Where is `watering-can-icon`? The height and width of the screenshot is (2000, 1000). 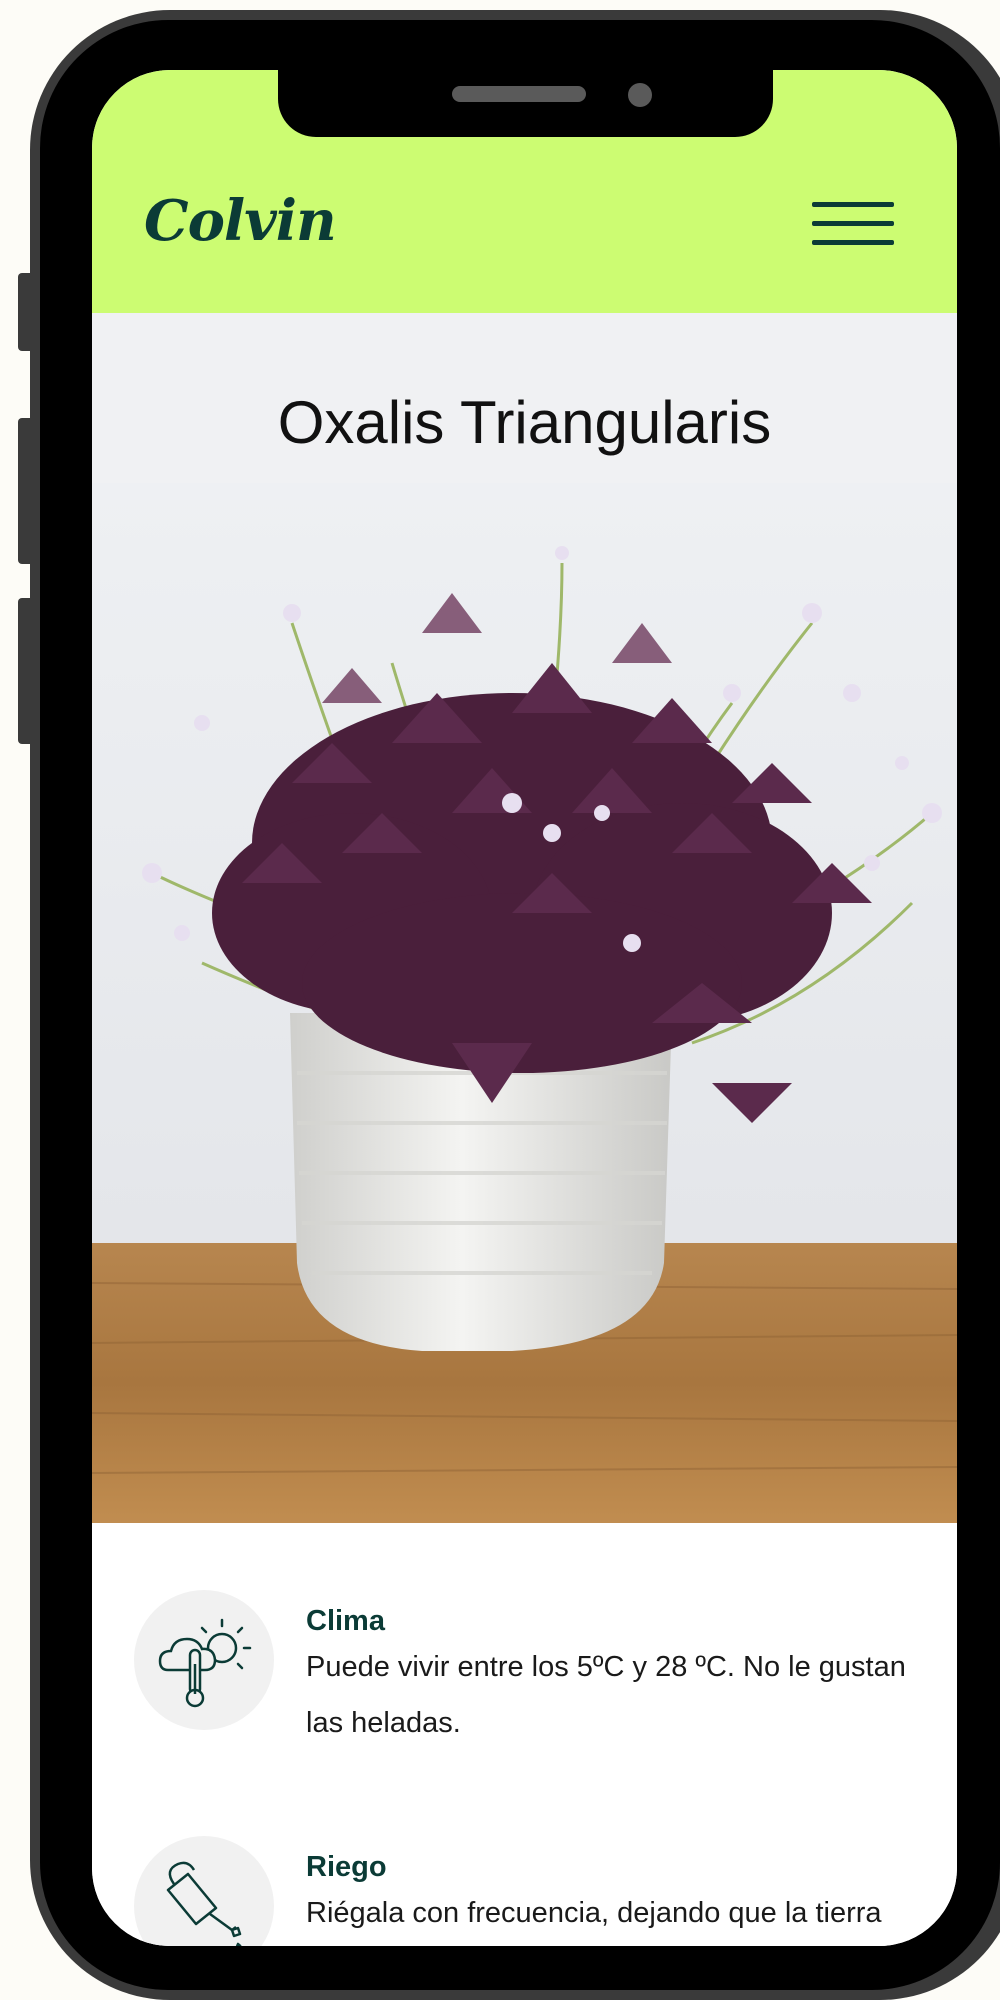
watering-can-icon is located at coordinates (204, 1891).